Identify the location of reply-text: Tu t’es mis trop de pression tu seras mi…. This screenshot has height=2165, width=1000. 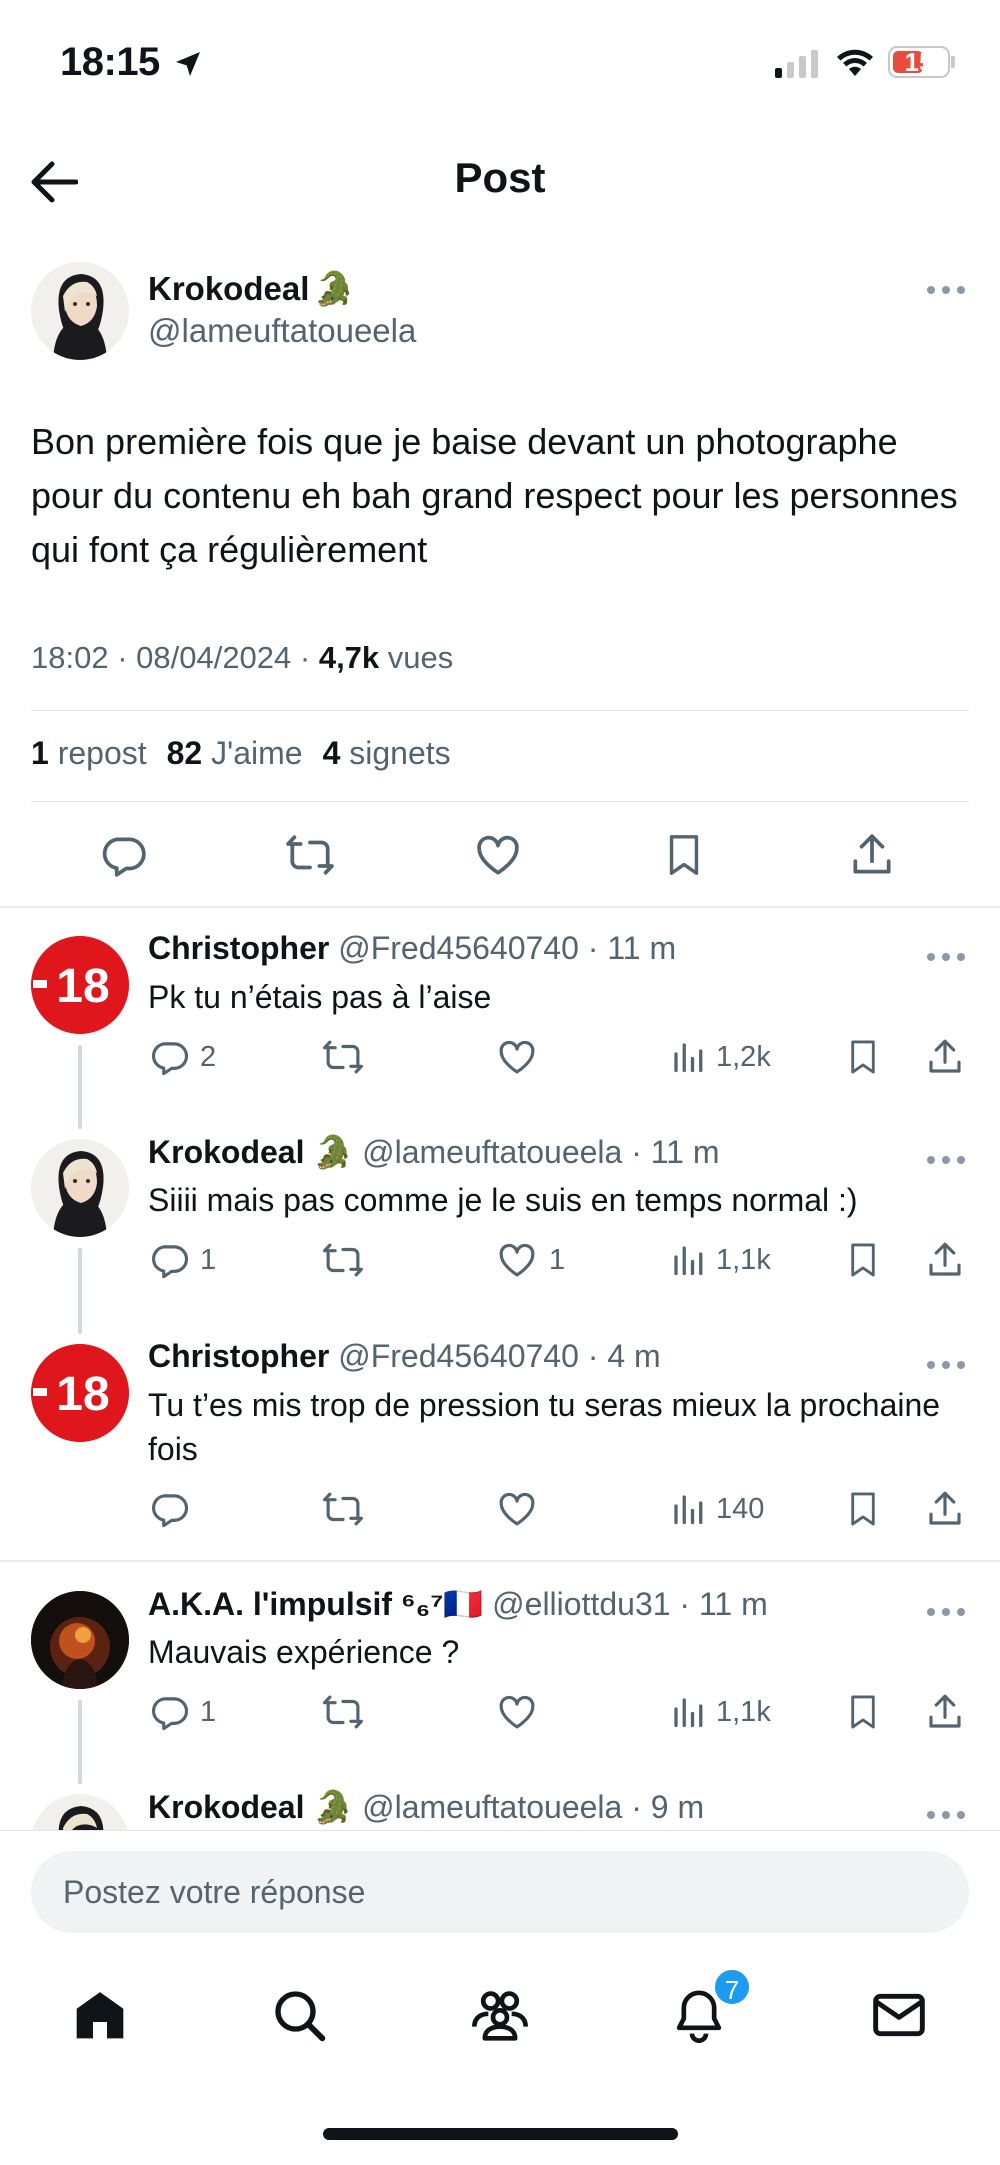
(544, 1427).